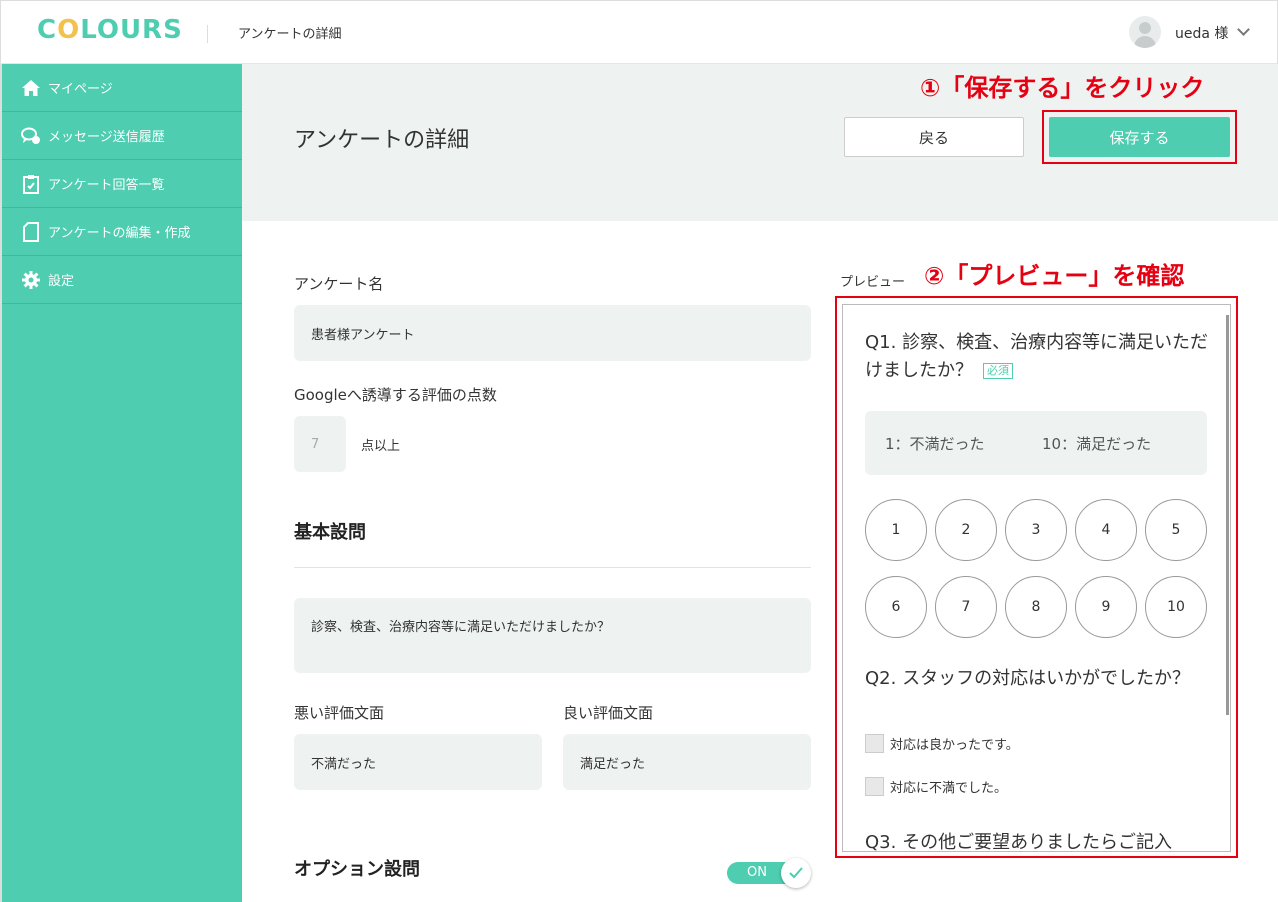 The width and height of the screenshot is (1278, 902). I want to click on google-score-label: Googleへ誘導する評価の点数, so click(395, 395).